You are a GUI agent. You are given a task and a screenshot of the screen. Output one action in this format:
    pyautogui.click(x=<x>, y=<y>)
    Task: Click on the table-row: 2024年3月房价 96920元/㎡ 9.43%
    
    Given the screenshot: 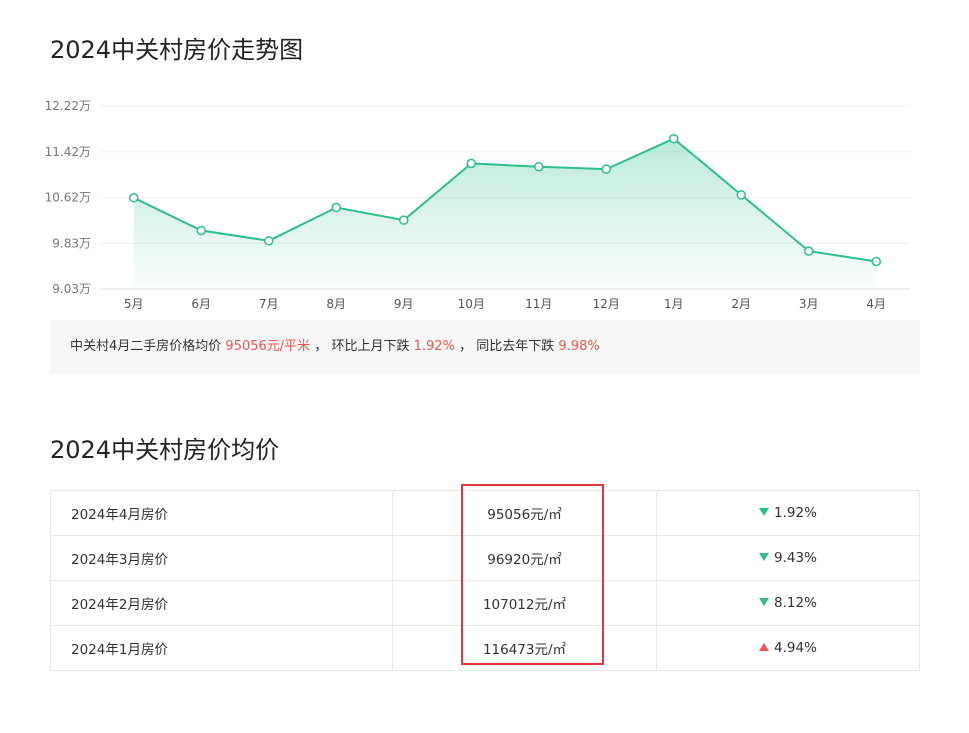 What is the action you would take?
    pyautogui.click(x=485, y=558)
    